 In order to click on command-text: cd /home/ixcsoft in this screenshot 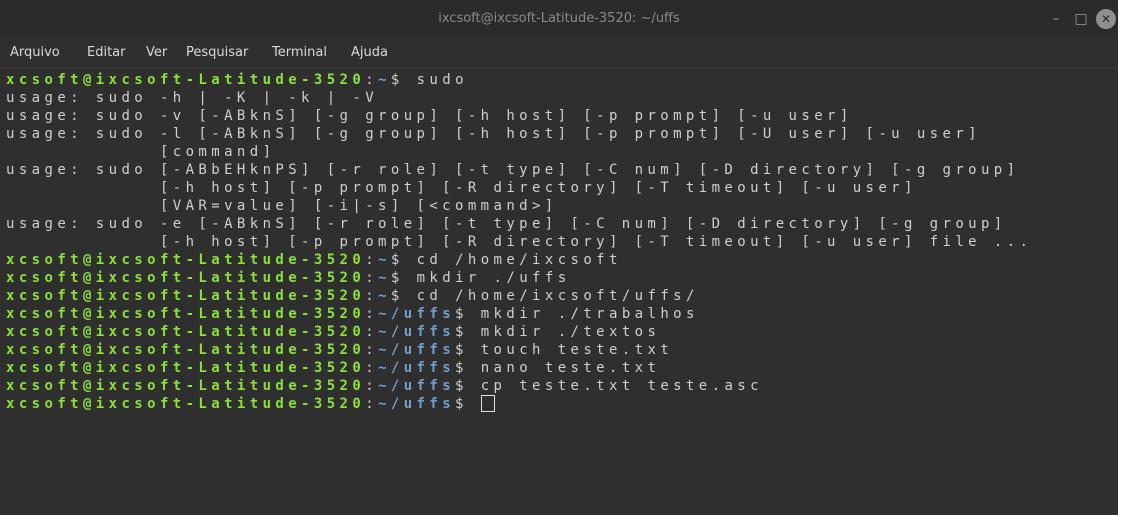, I will do `click(519, 260)`.